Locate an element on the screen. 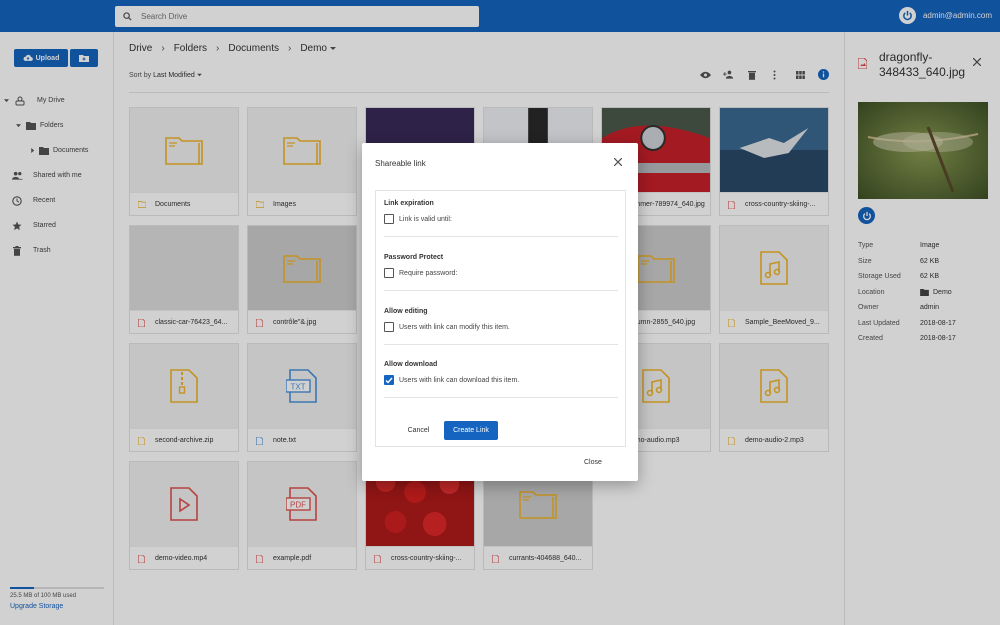 The width and height of the screenshot is (1000, 625). section-heading: Allow editing is located at coordinates (406, 311).